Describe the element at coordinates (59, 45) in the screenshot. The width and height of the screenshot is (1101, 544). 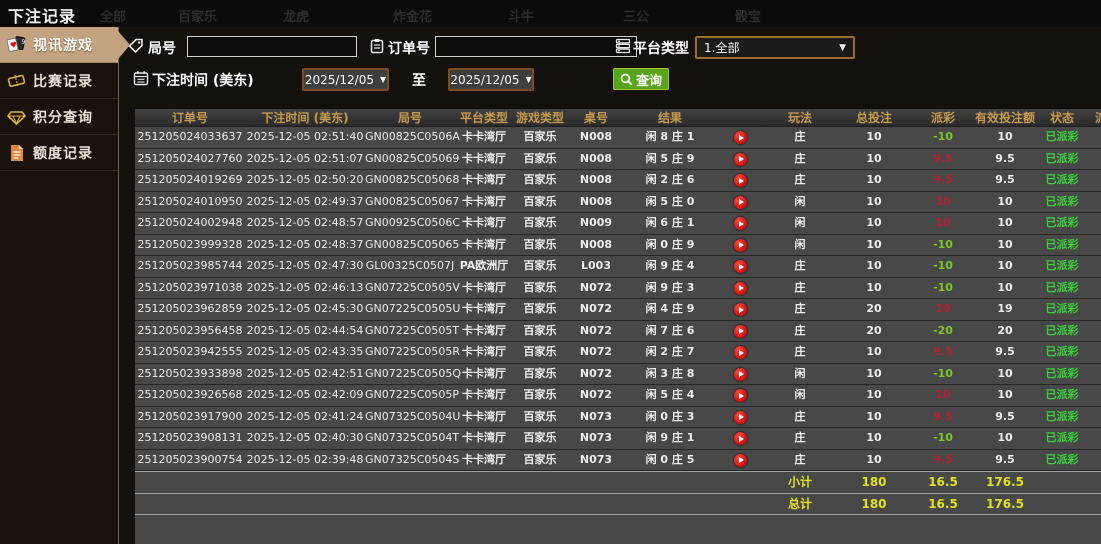
I see `sidebar-item-video-games: 9 ♥ 视讯游戏` at that location.